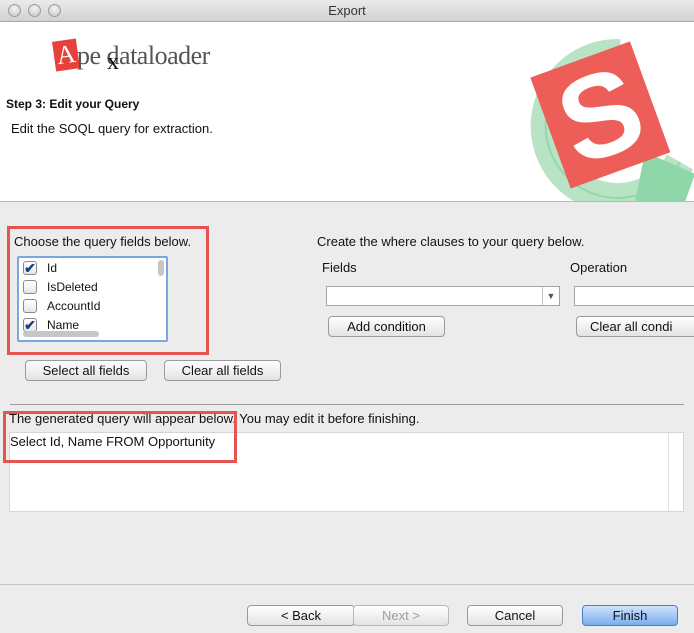 This screenshot has width=694, height=633. I want to click on logo-a-mark: A, so click(66, 55).